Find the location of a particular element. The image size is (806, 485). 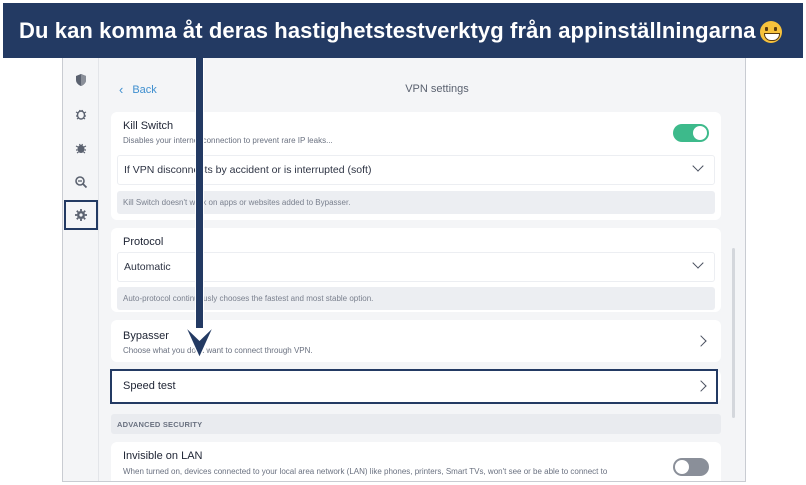

settings-nav-item is located at coordinates (81, 215).